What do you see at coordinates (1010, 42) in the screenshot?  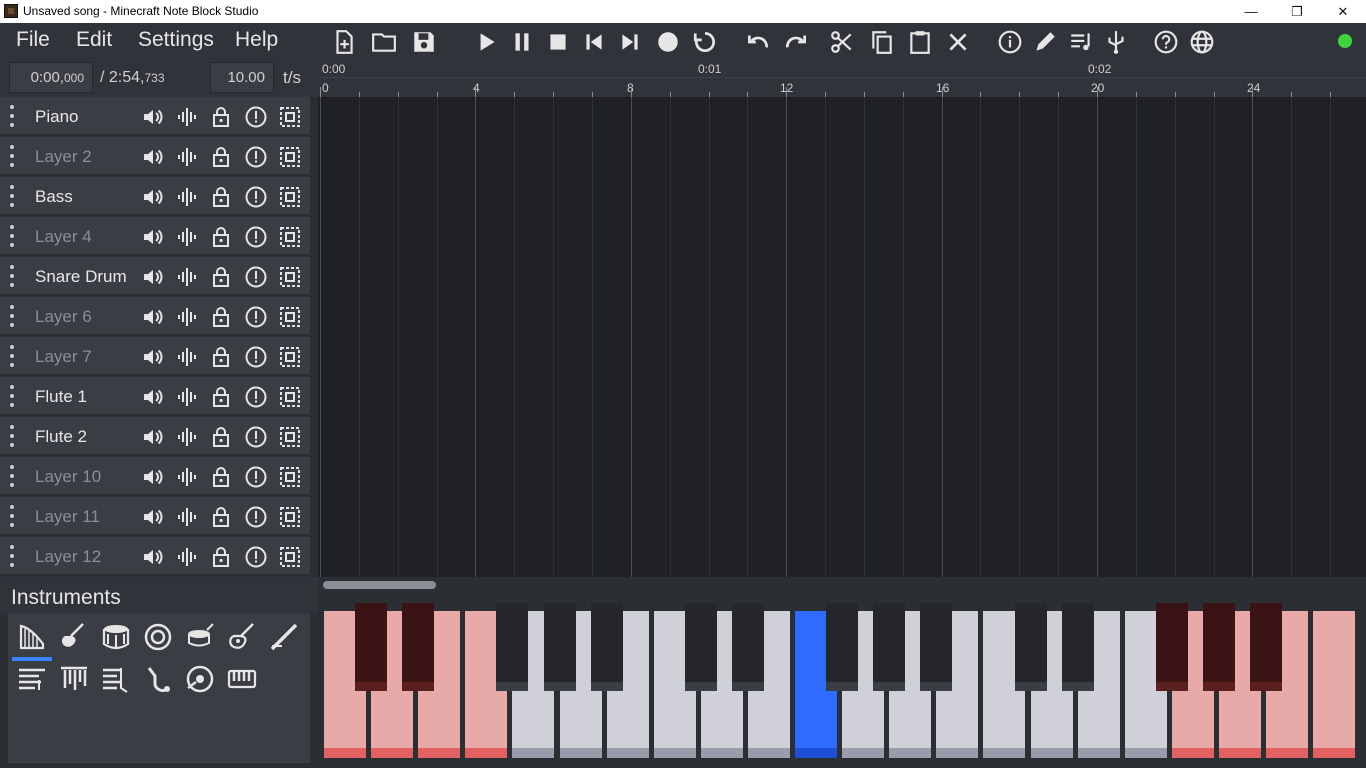 I see `song-info-button` at bounding box center [1010, 42].